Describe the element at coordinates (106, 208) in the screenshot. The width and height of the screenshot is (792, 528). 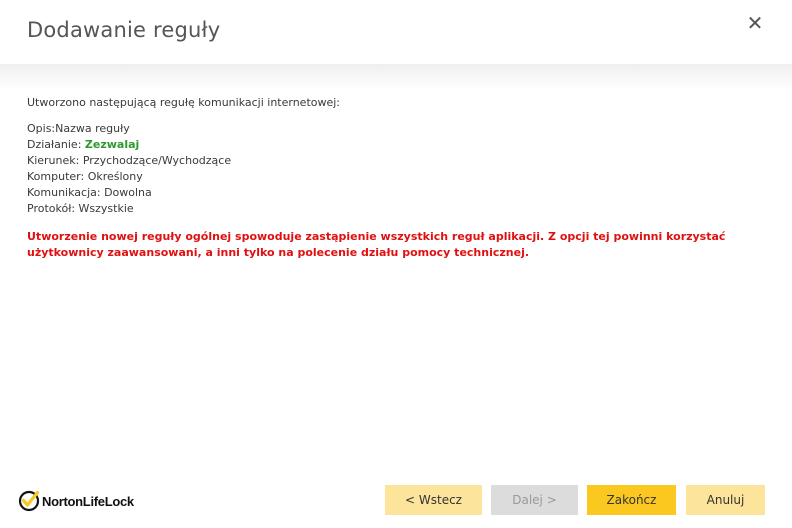
I see `rule-value: Wszystkie` at that location.